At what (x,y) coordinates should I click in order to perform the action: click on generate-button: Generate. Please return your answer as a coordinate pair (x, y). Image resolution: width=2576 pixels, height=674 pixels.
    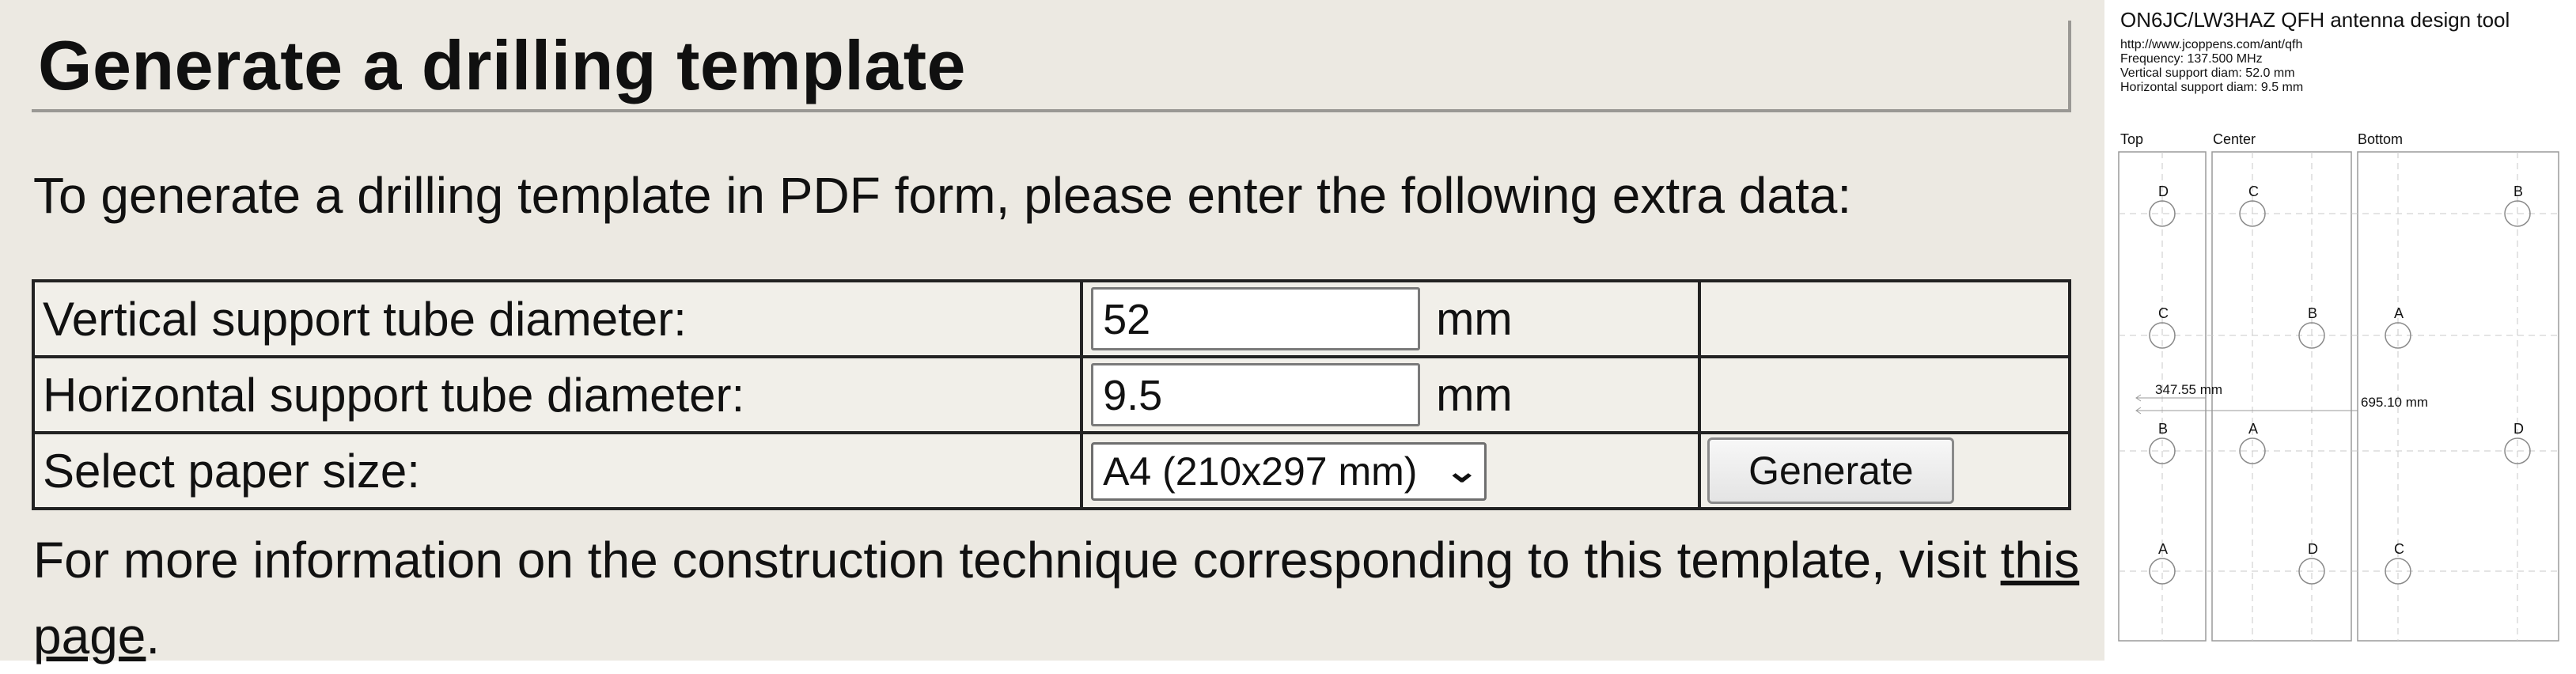
    Looking at the image, I should click on (1831, 470).